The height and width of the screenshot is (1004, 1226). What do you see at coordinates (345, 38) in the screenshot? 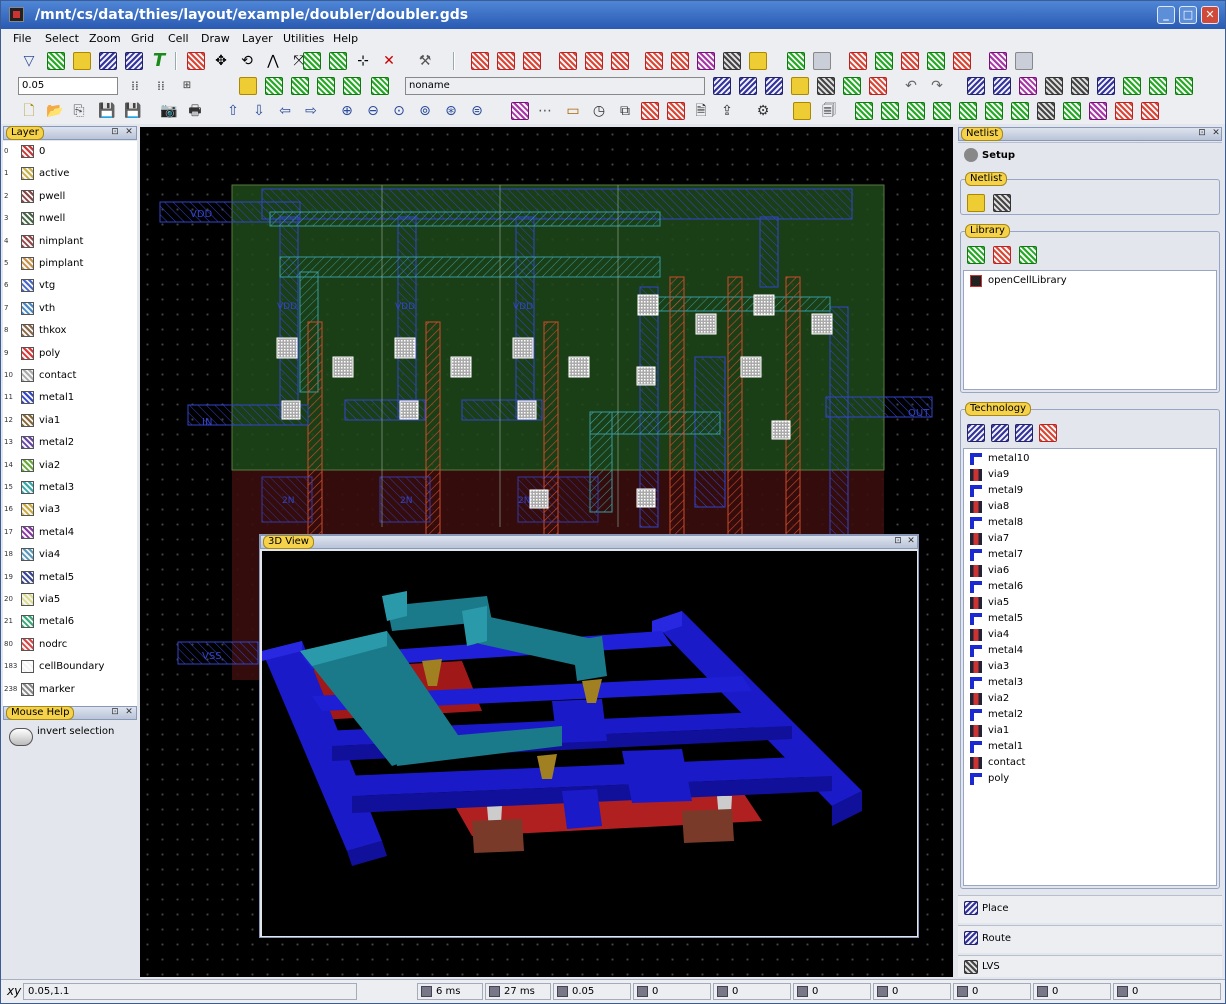
I see `menu-help: Help` at bounding box center [345, 38].